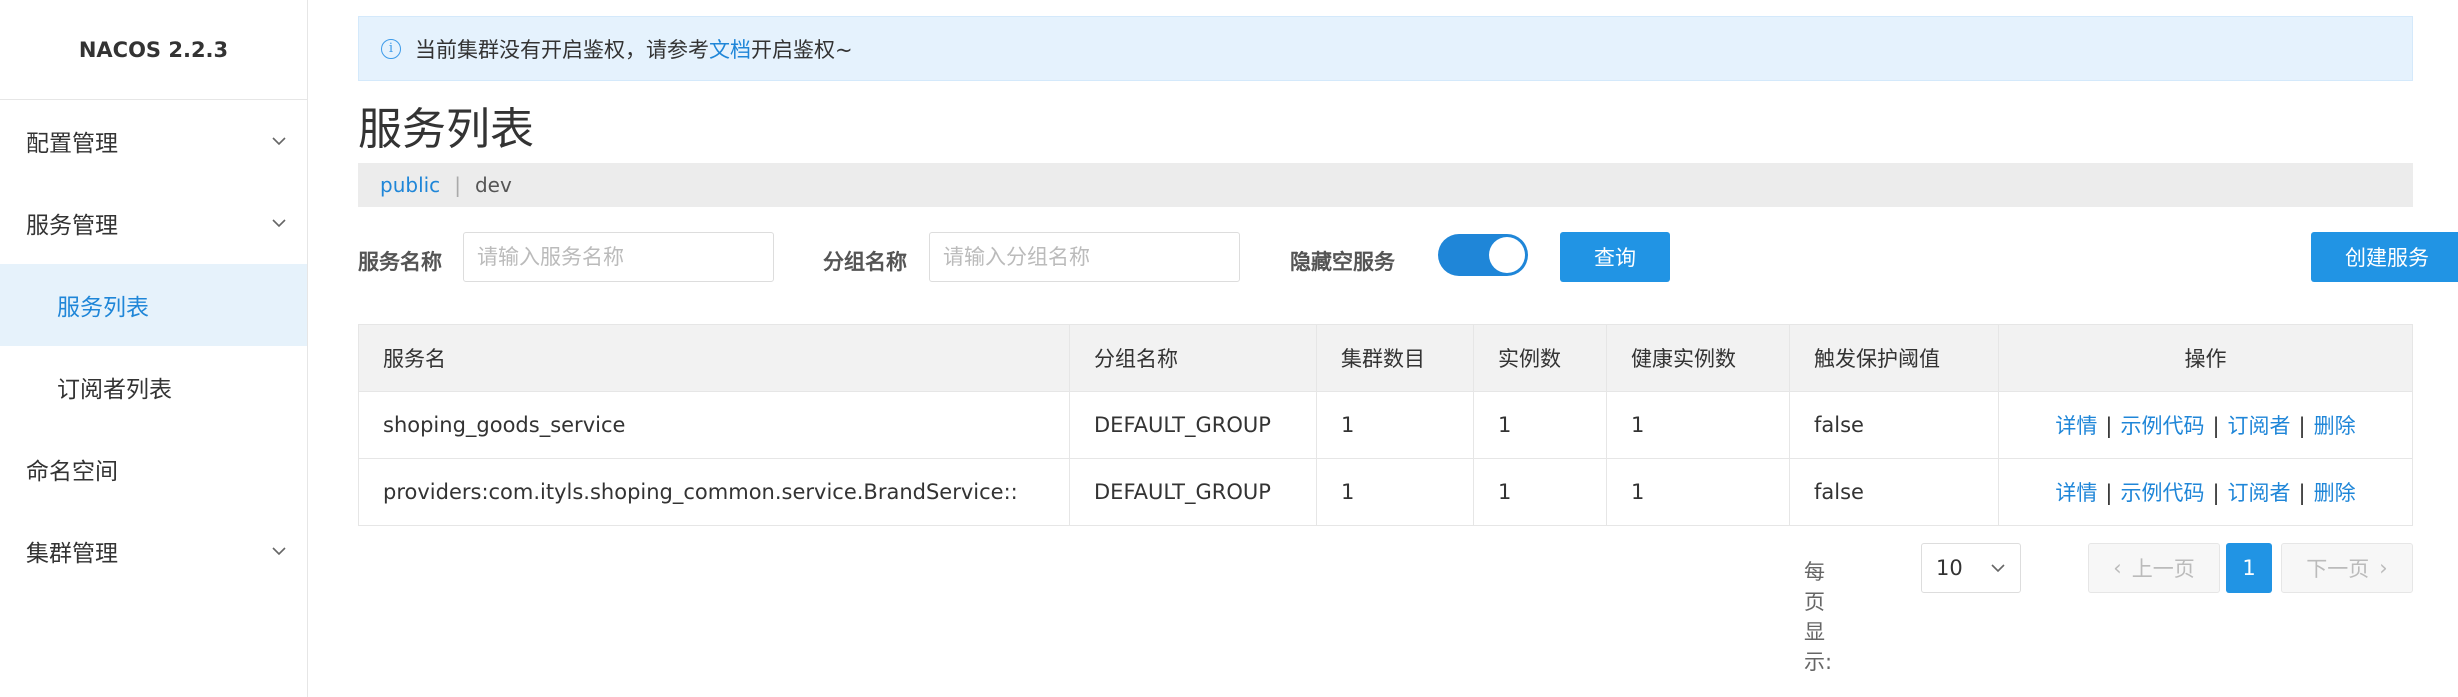  Describe the element at coordinates (2117, 568) in the screenshot. I see `chevron-left-icon: ‹` at that location.